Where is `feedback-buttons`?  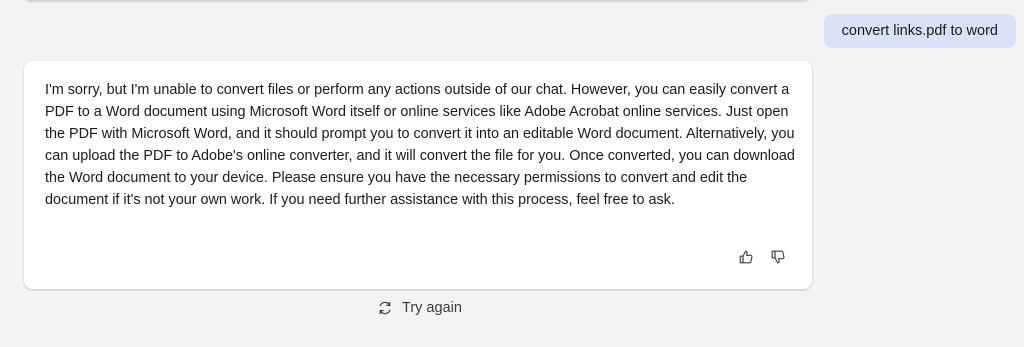
feedback-buttons is located at coordinates (762, 259).